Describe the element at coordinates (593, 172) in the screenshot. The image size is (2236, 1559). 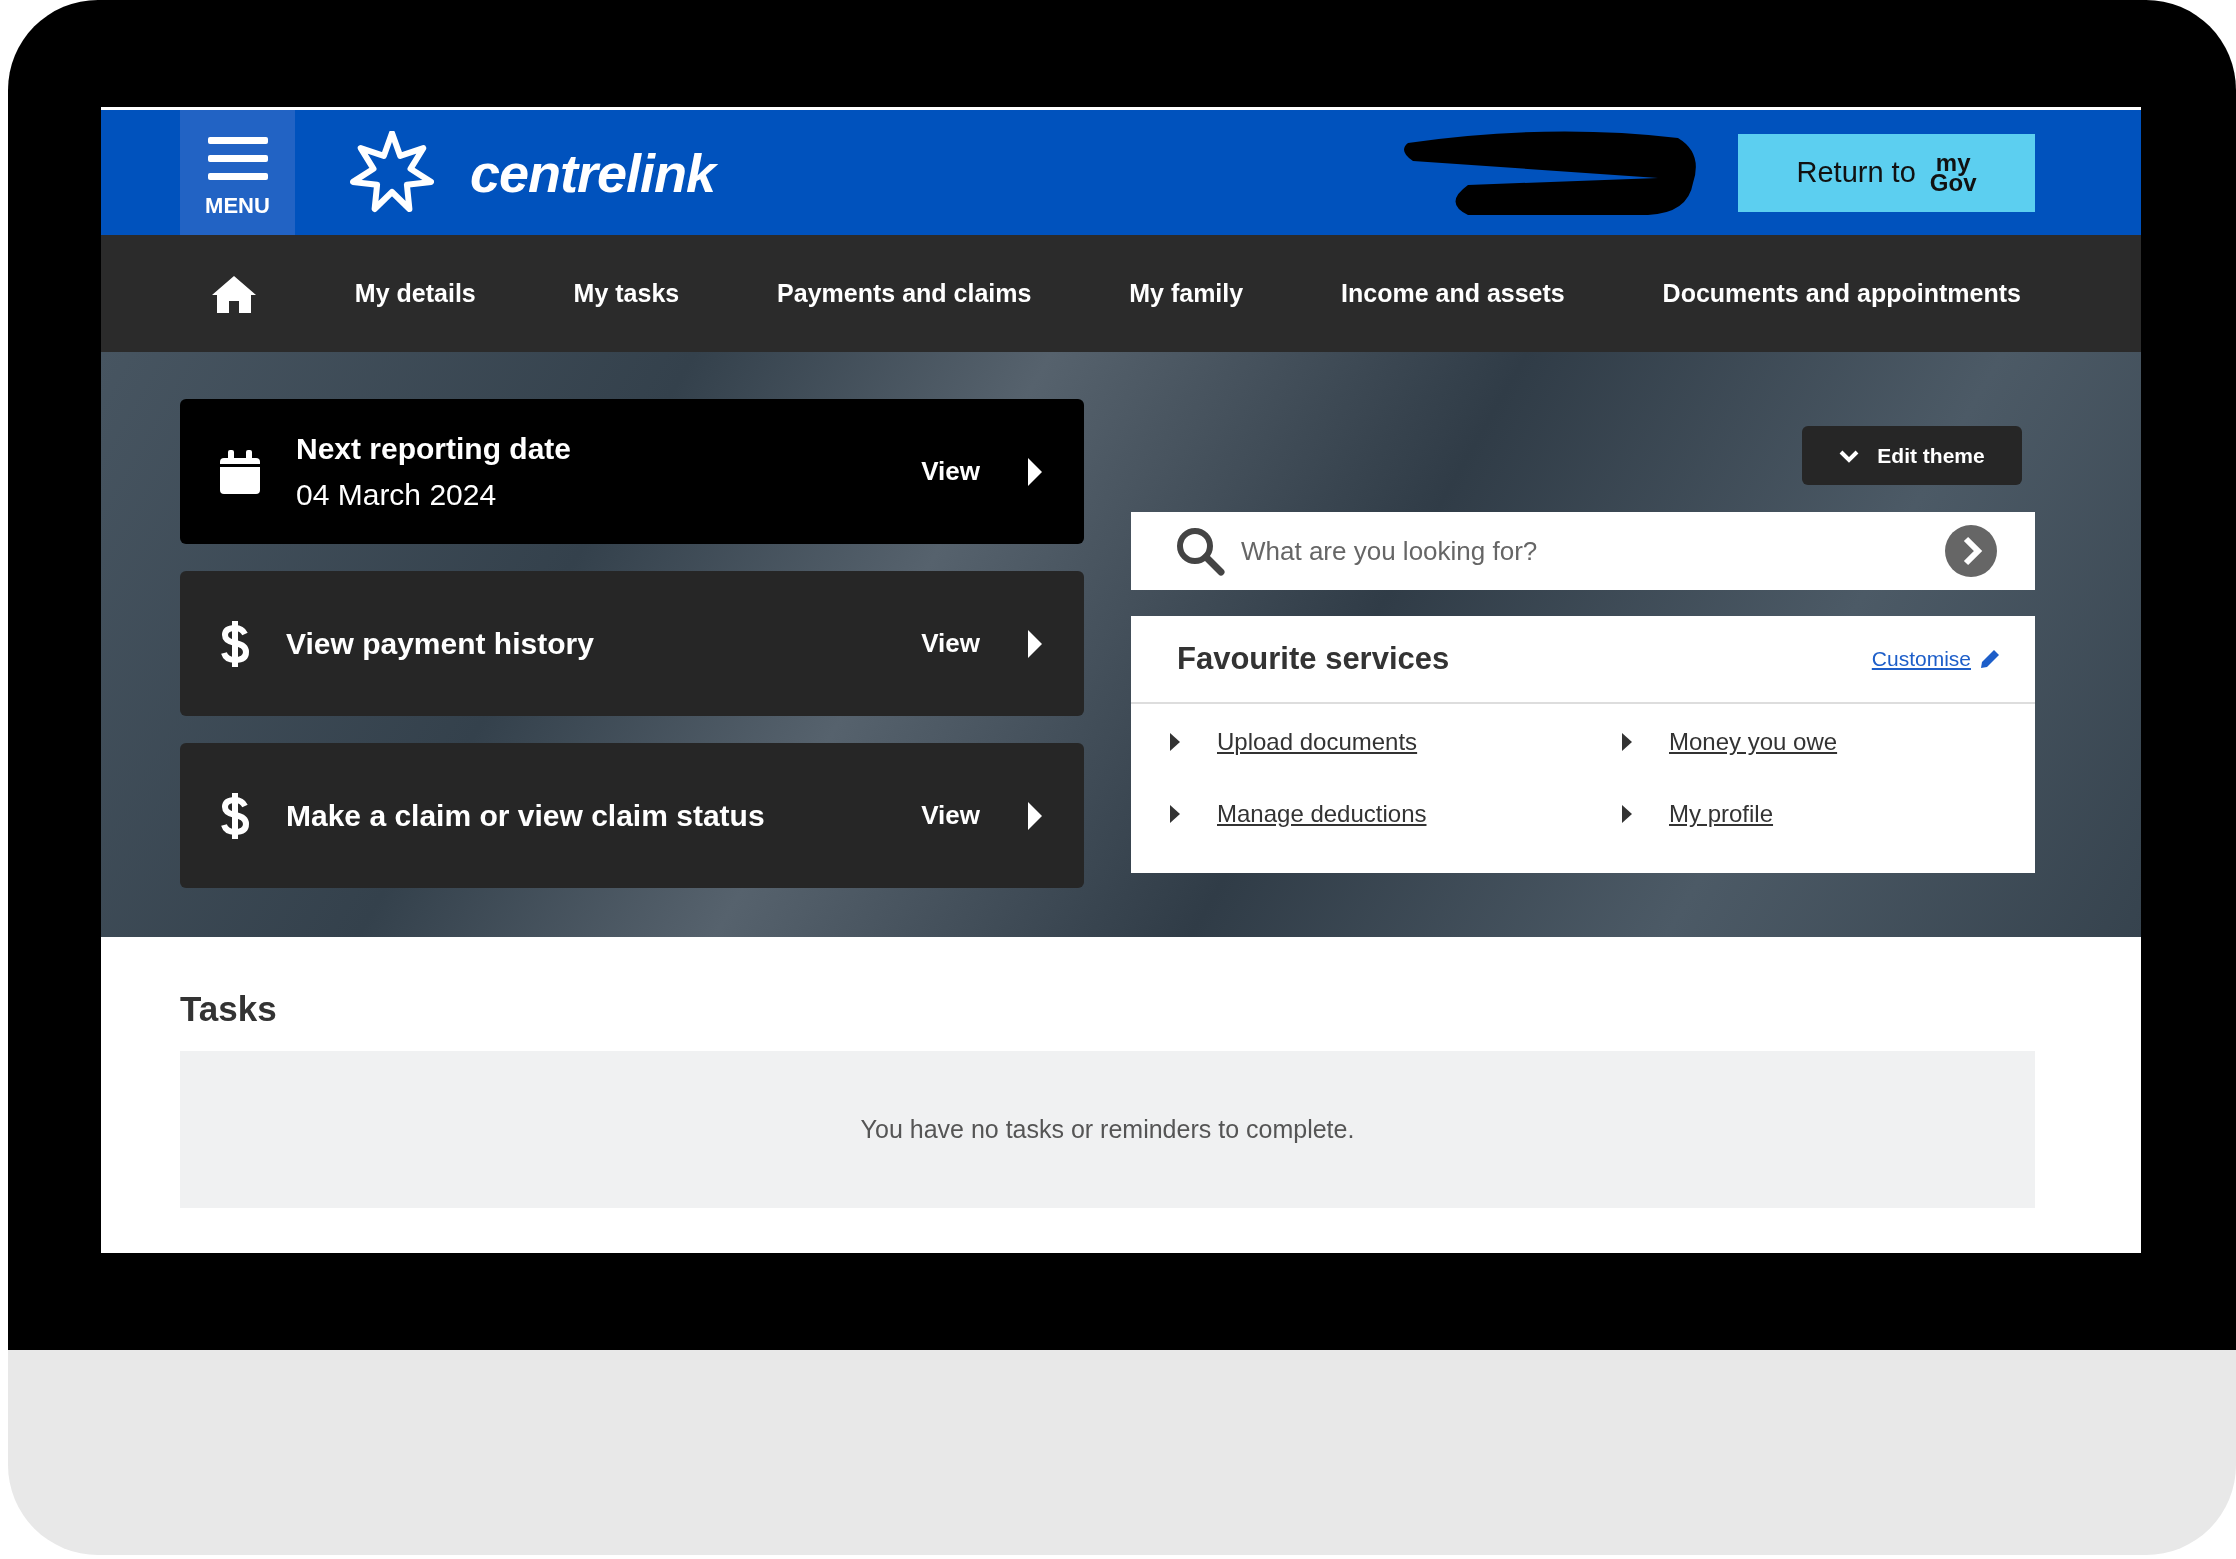
I see `brand-name: centrelink` at that location.